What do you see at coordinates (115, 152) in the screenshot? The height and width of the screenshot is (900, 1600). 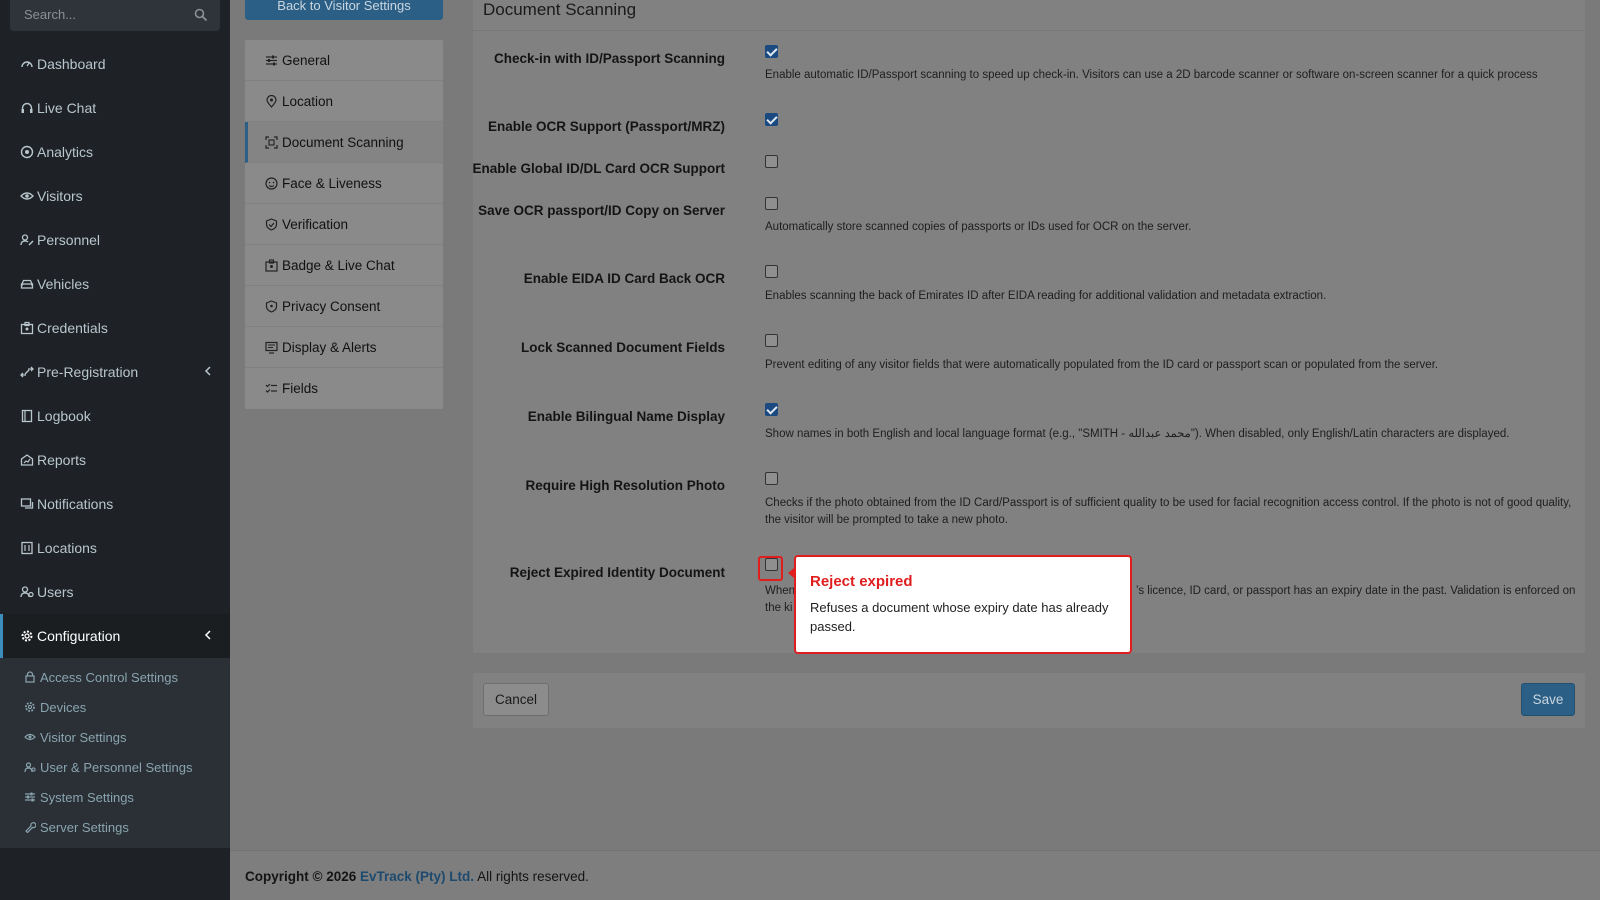 I see `sidebar-item-analytics: Analytics` at bounding box center [115, 152].